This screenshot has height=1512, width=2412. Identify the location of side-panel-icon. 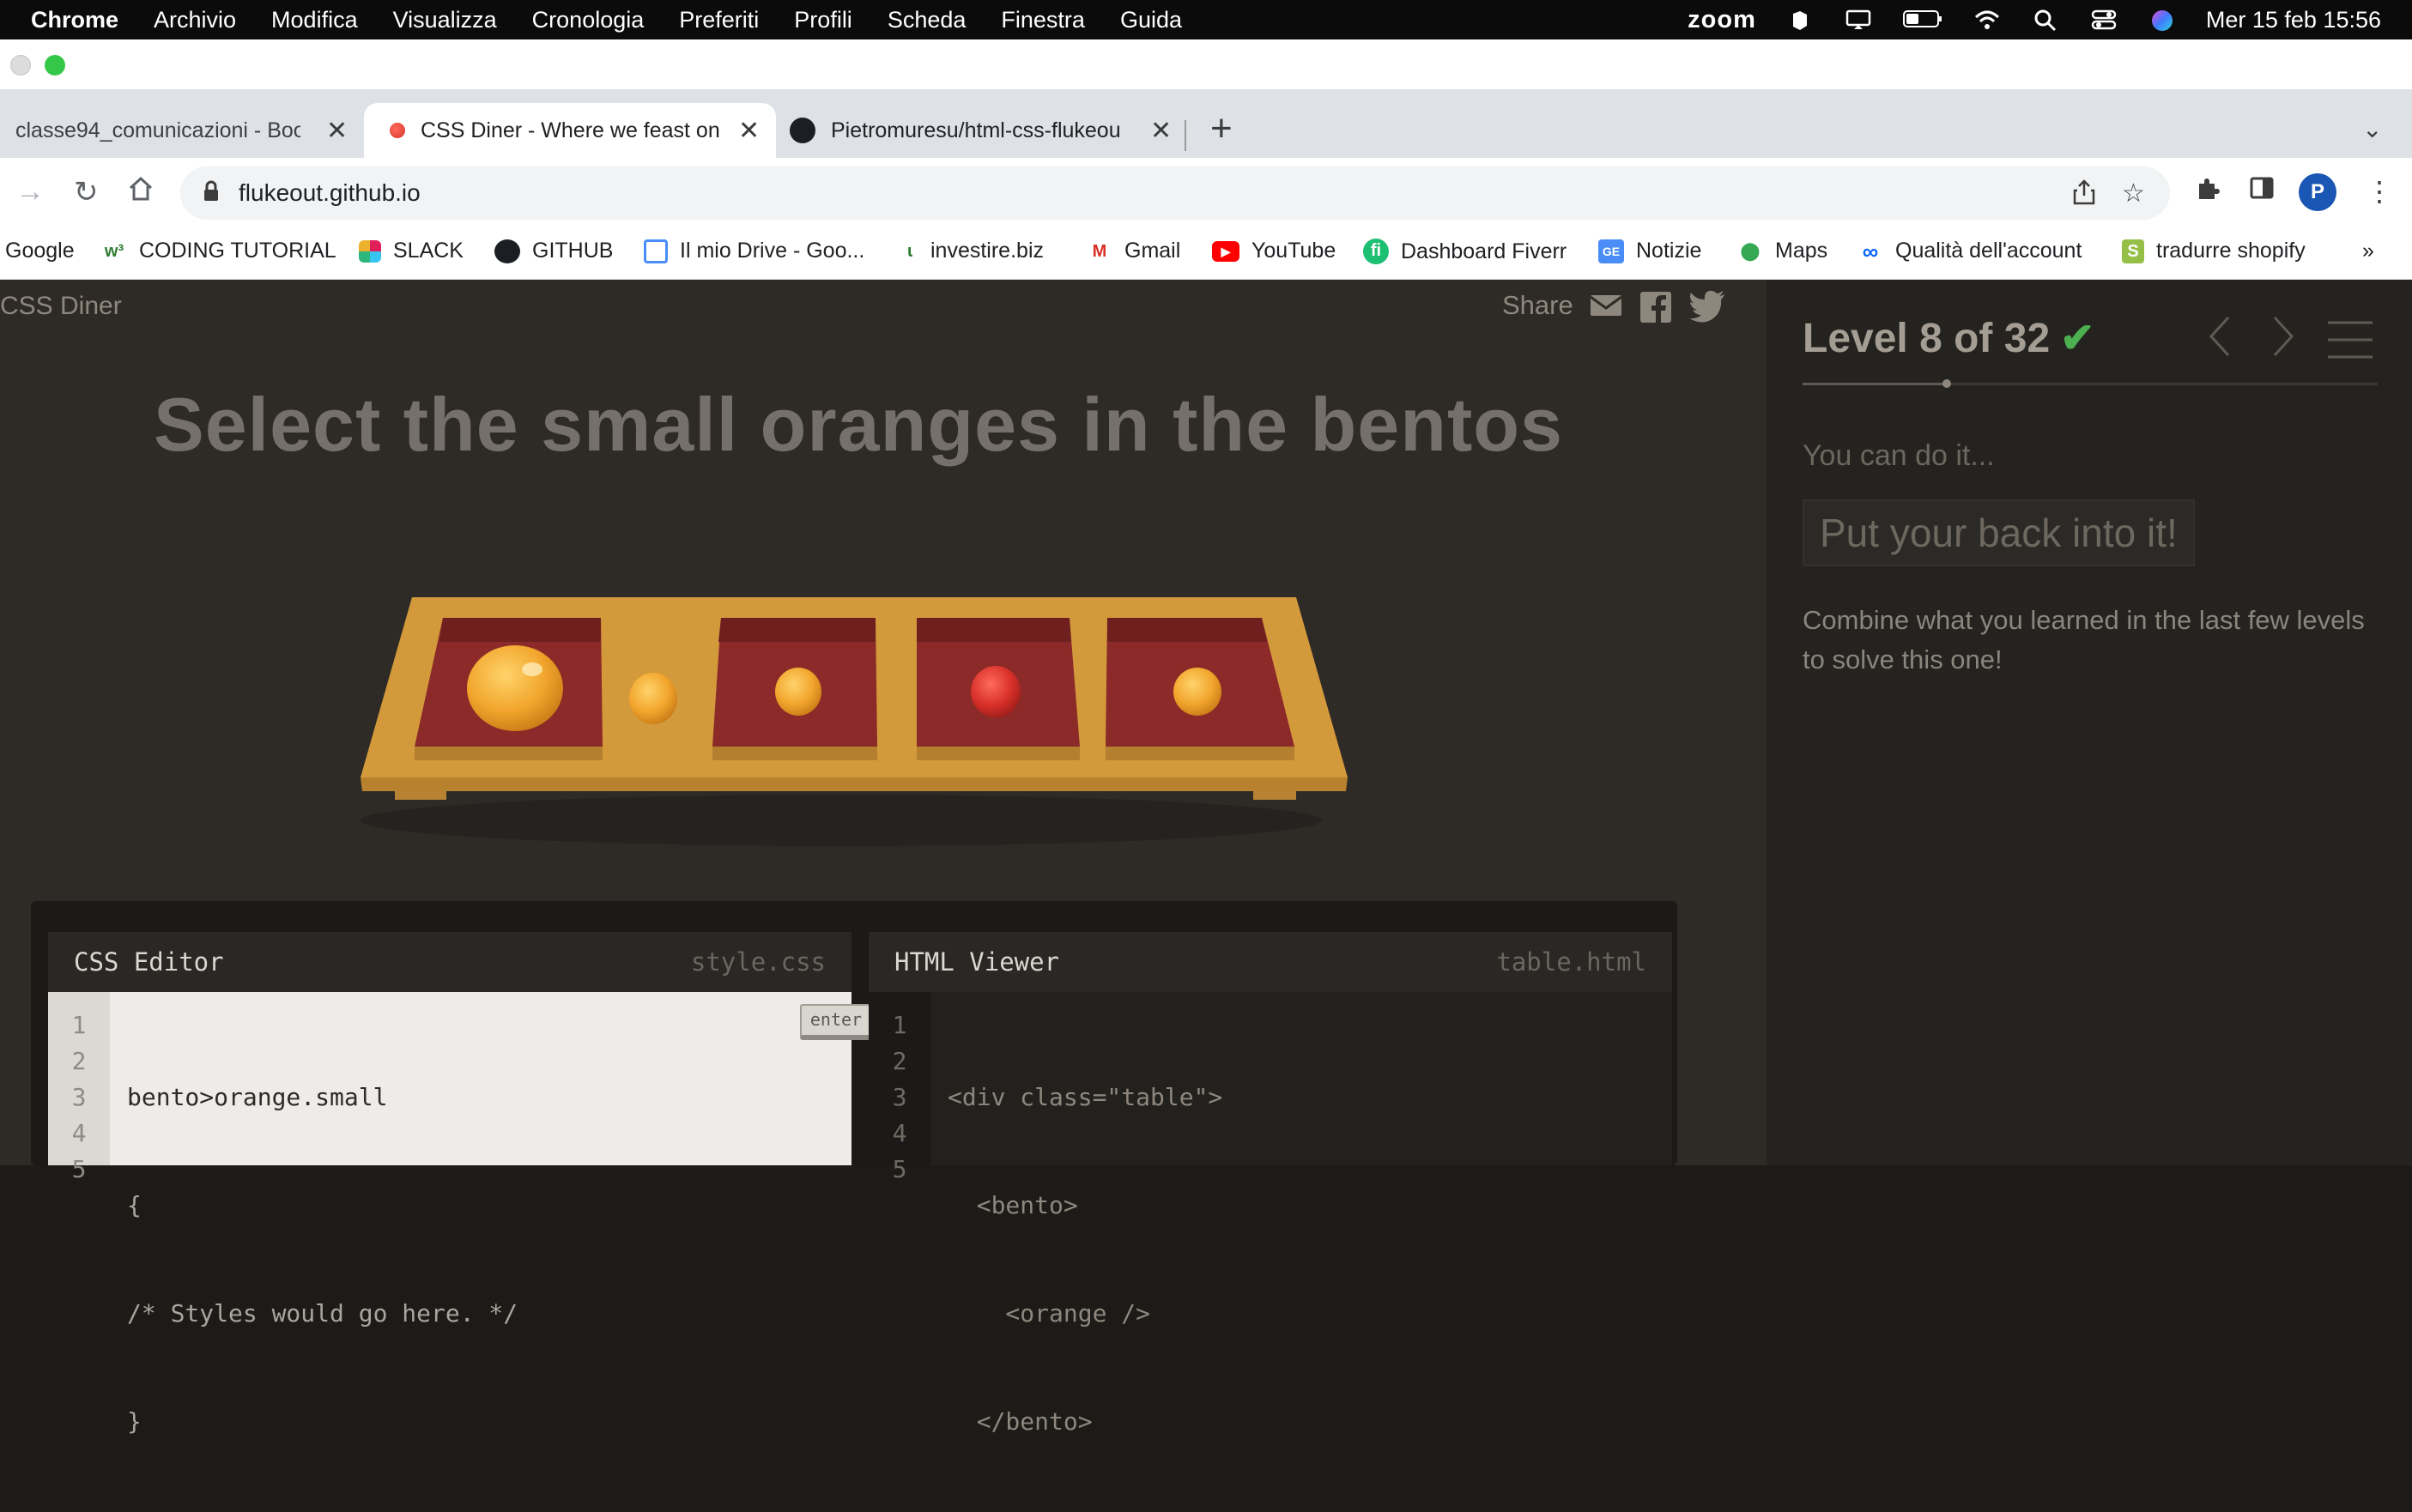
(2262, 191).